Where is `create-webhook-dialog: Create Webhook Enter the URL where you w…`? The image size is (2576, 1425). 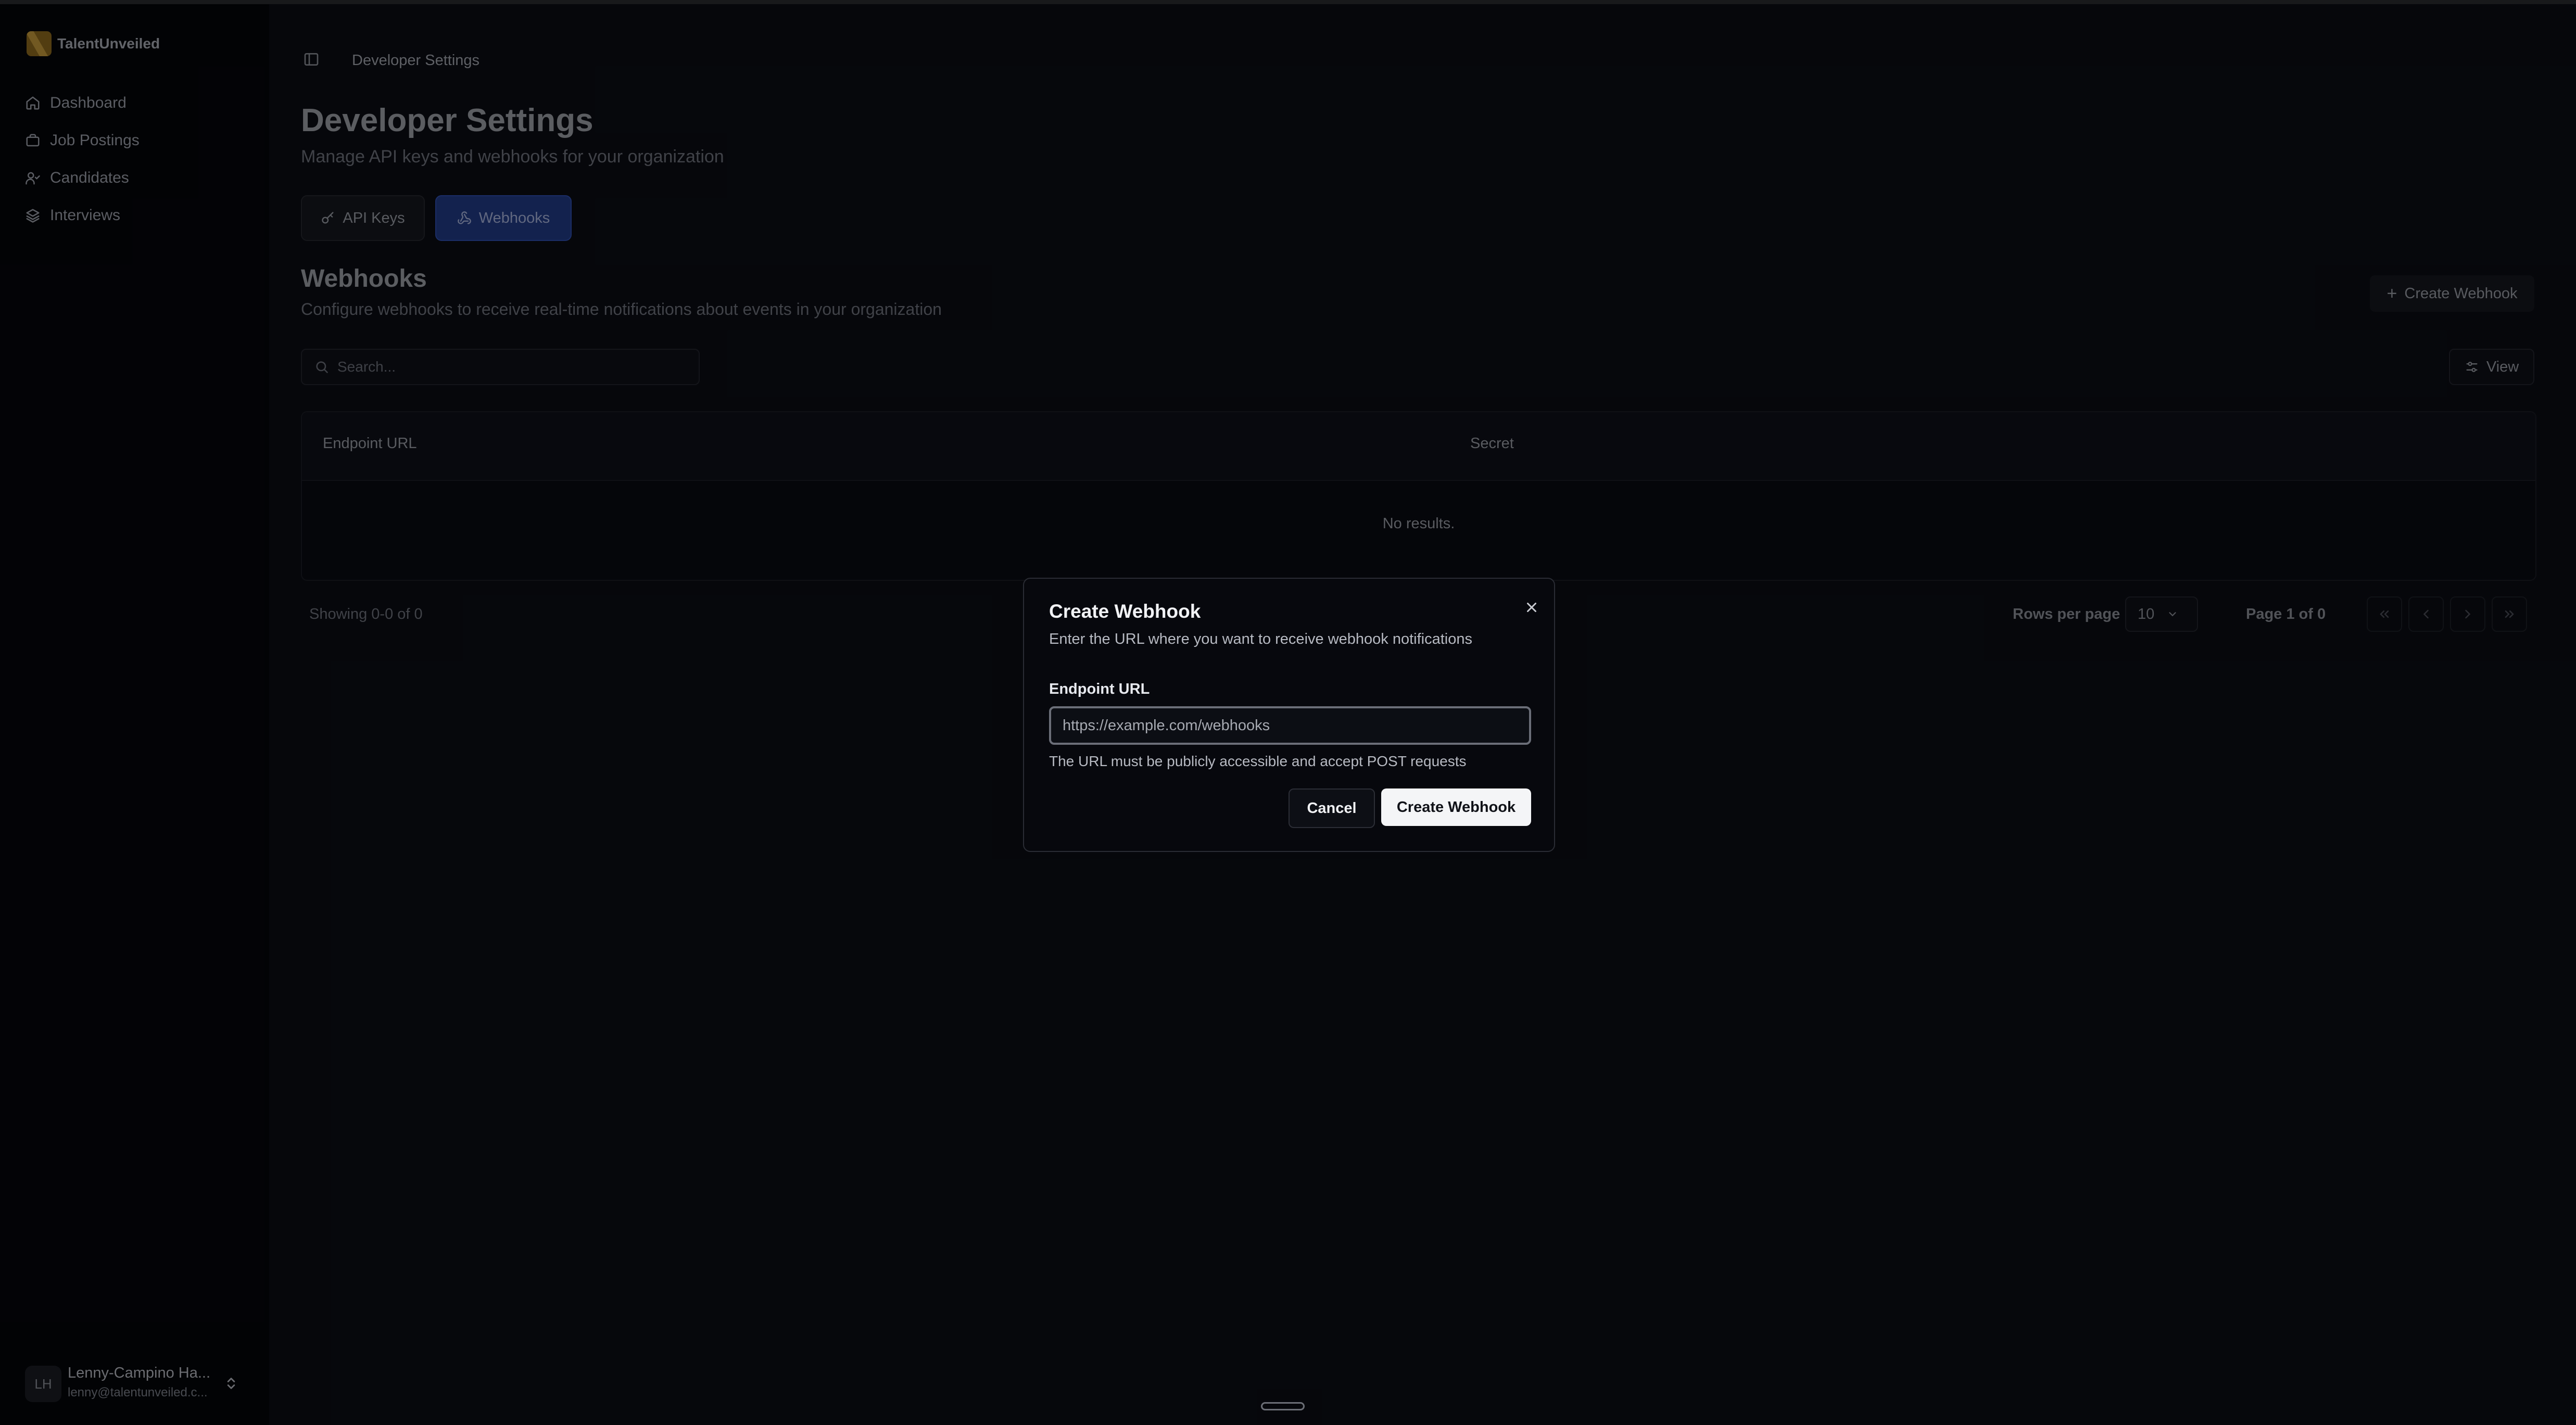
create-webhook-dialog: Create Webhook Enter the URL where you w… is located at coordinates (1289, 715).